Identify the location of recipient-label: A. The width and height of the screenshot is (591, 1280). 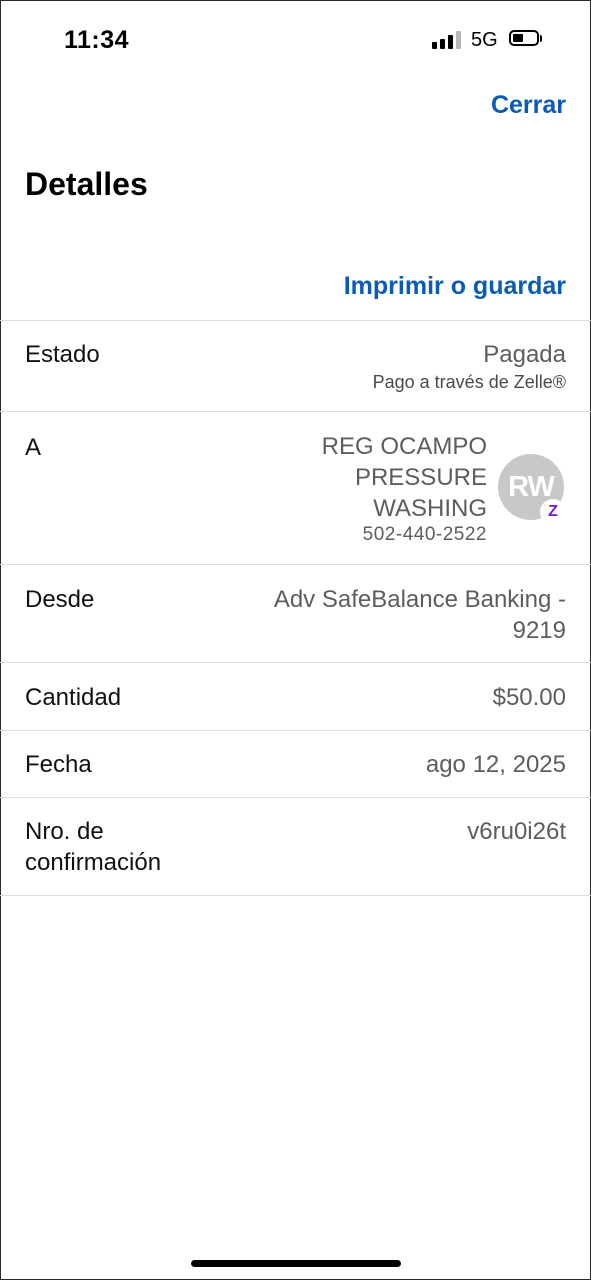
(33, 447).